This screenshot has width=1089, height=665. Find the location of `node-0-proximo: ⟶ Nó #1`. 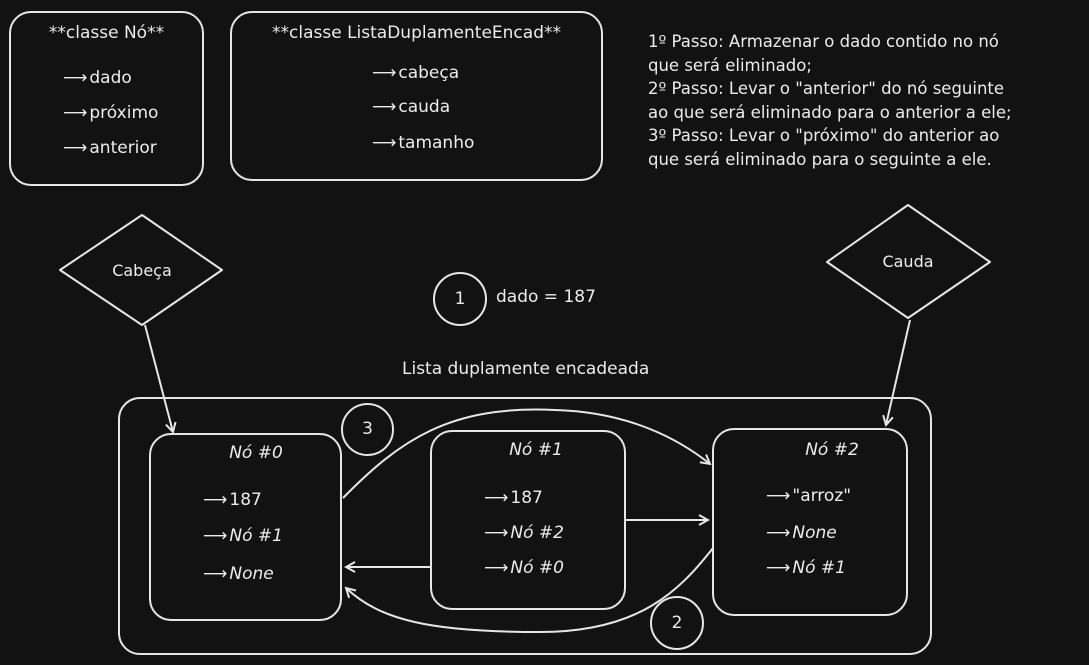

node-0-proximo: ⟶ Nó #1 is located at coordinates (243, 536).